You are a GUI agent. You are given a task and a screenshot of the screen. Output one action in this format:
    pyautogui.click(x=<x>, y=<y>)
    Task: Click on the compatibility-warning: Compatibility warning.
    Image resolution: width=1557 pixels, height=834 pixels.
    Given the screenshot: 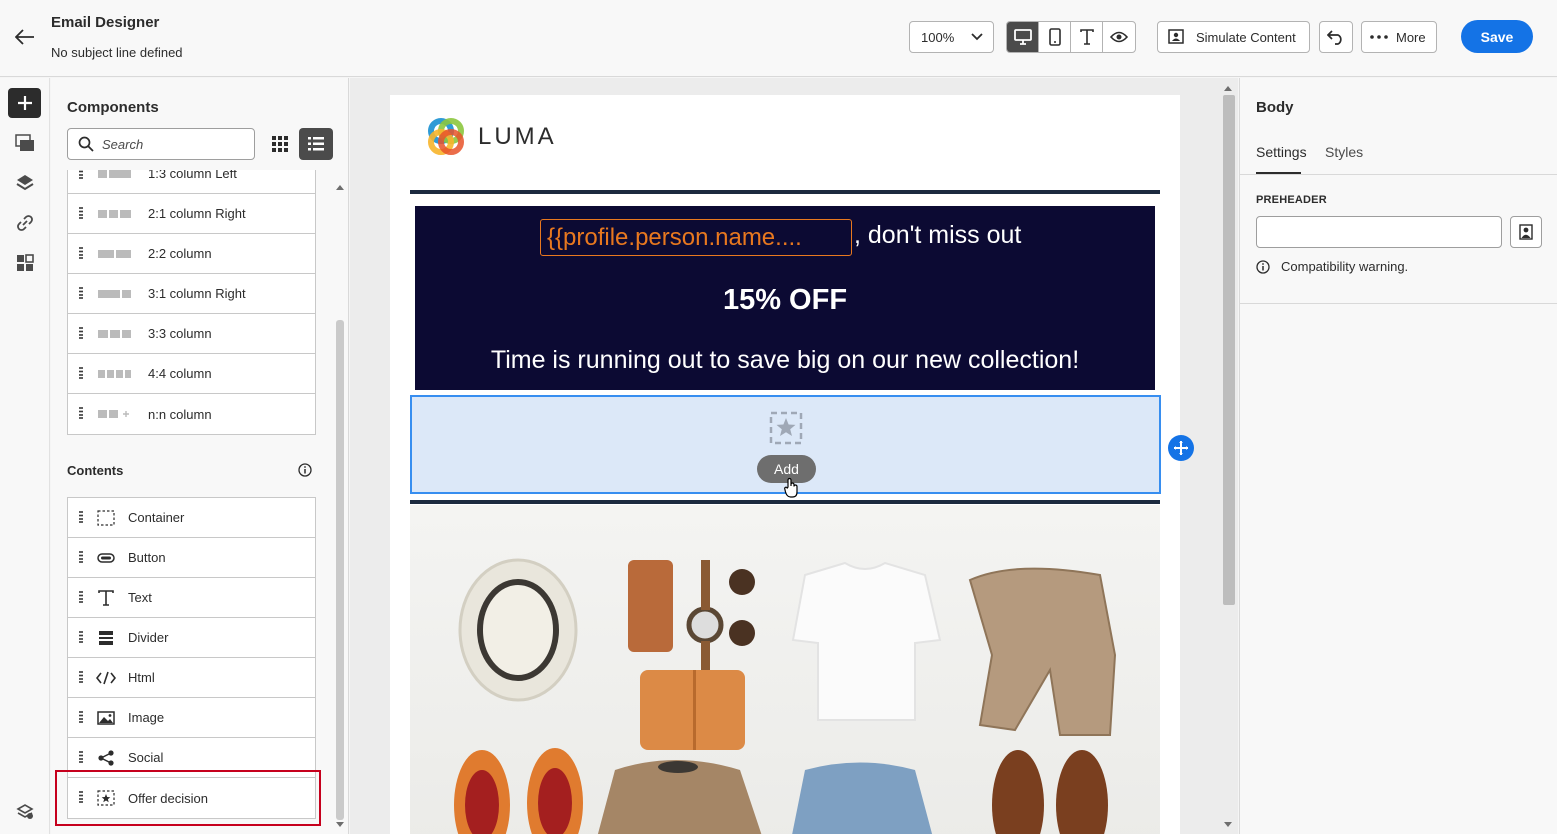 What is the action you would take?
    pyautogui.click(x=1332, y=266)
    